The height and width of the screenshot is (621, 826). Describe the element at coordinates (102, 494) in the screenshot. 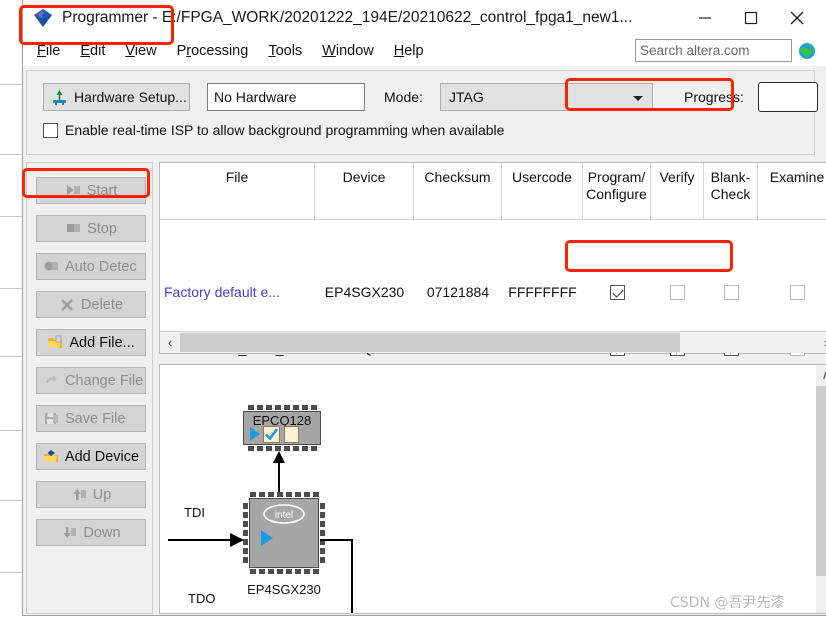

I see `move-up-label: Up` at that location.